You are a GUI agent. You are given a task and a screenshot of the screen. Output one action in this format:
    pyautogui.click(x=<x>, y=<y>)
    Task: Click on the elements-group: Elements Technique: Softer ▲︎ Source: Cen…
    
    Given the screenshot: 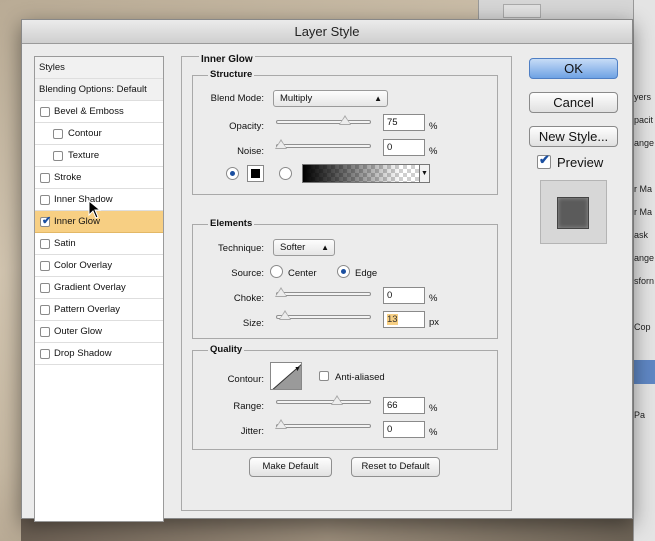 What is the action you would take?
    pyautogui.click(x=345, y=278)
    